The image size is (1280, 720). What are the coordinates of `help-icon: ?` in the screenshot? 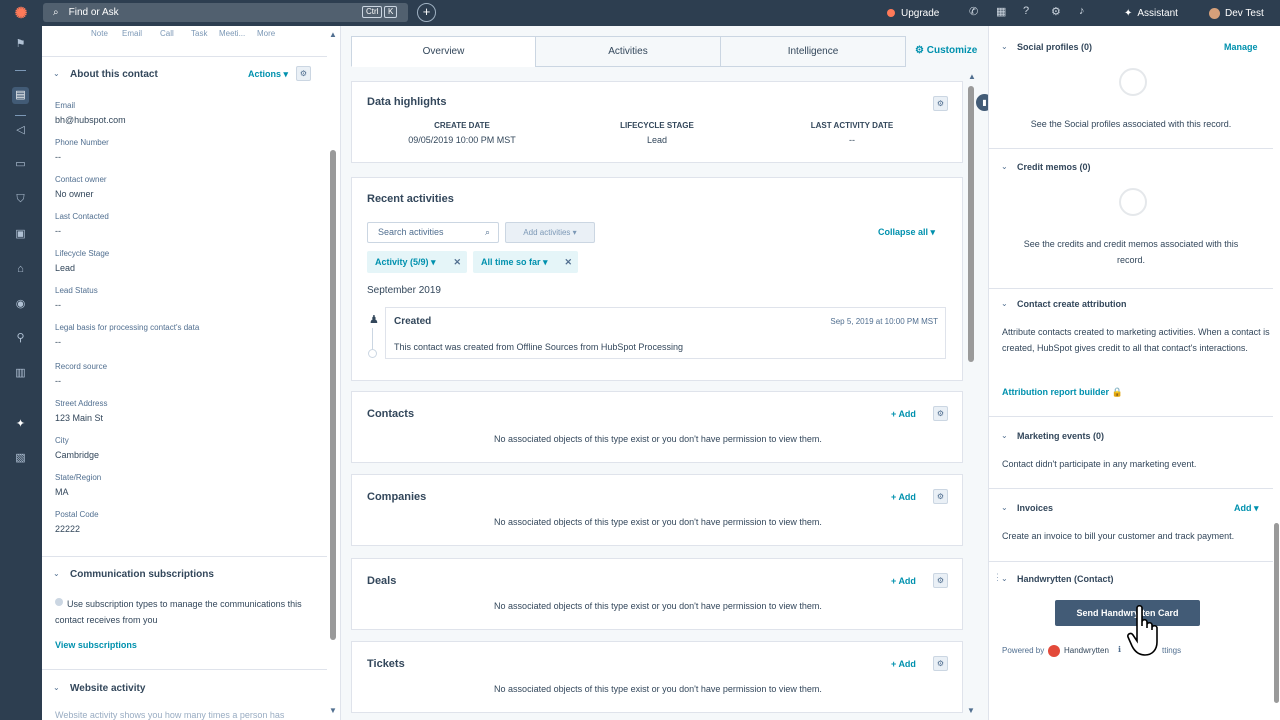 It's located at (1026, 11).